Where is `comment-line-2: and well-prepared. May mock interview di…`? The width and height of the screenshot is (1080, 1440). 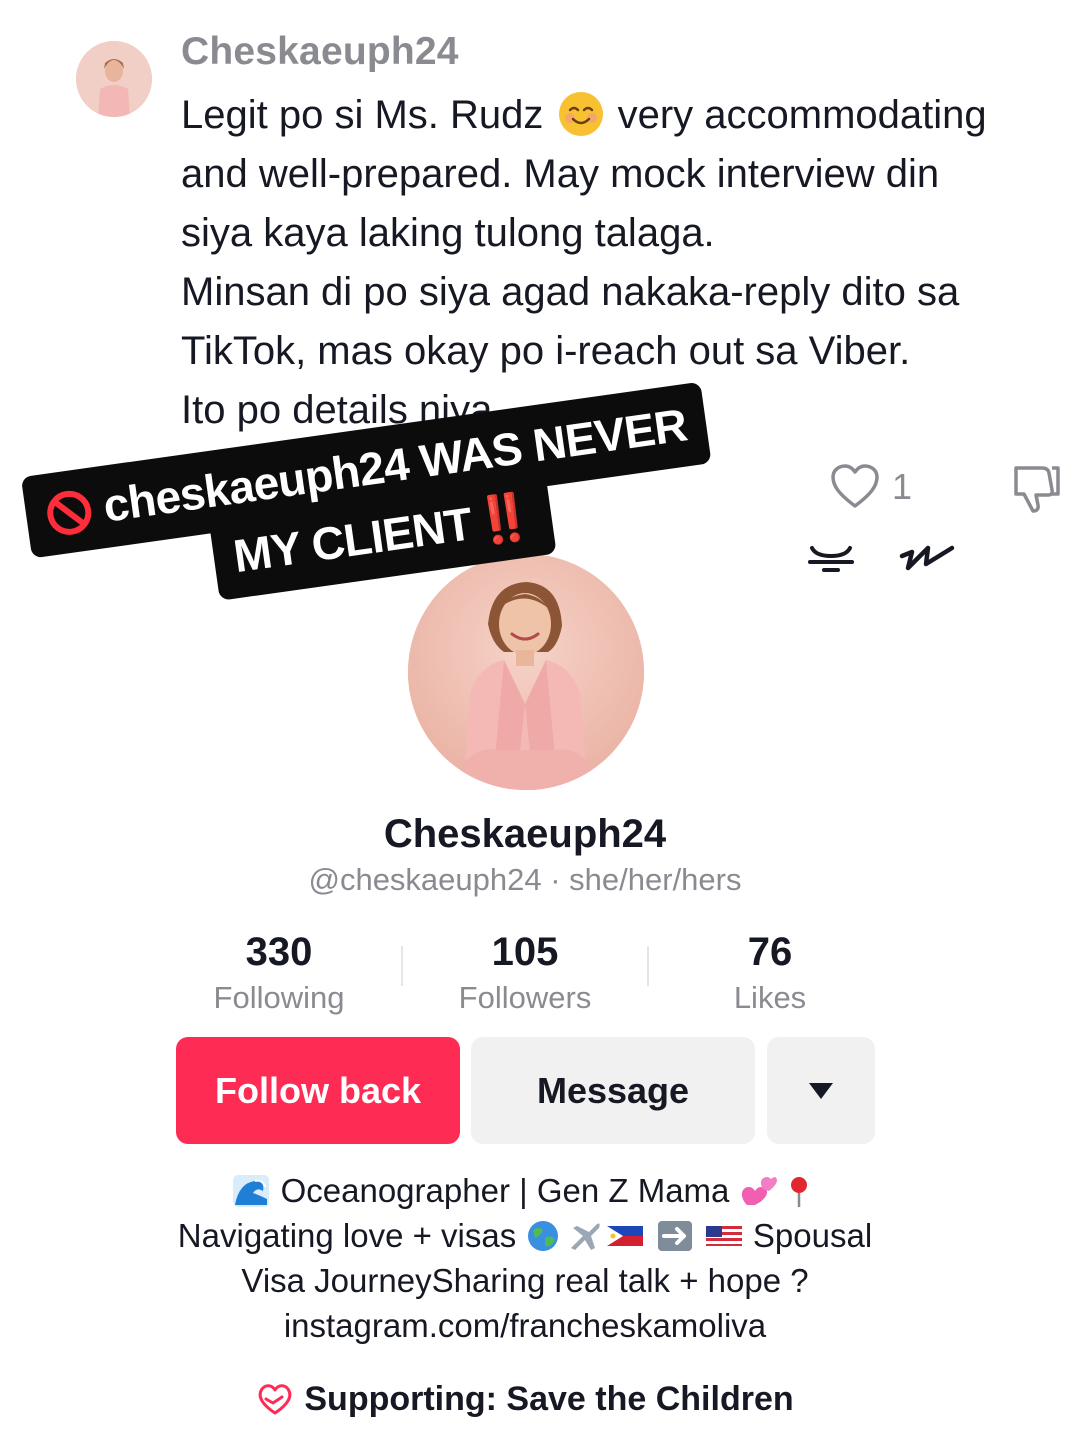
comment-line-2: and well-prepared. May mock interview di… is located at coordinates (560, 174).